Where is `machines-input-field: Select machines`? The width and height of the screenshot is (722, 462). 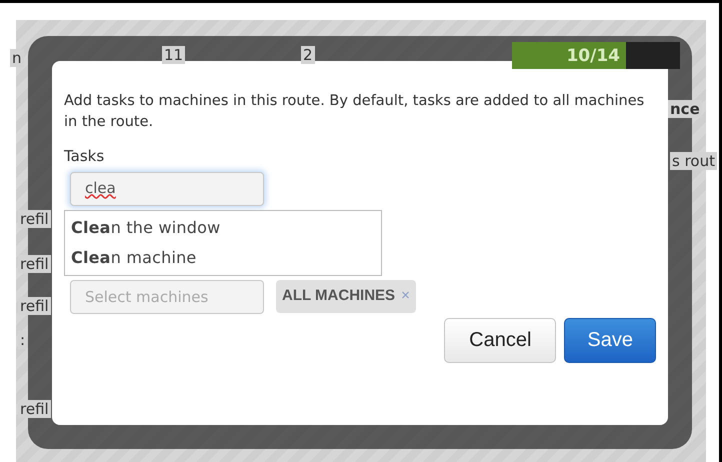
machines-input-field: Select machines is located at coordinates (167, 297).